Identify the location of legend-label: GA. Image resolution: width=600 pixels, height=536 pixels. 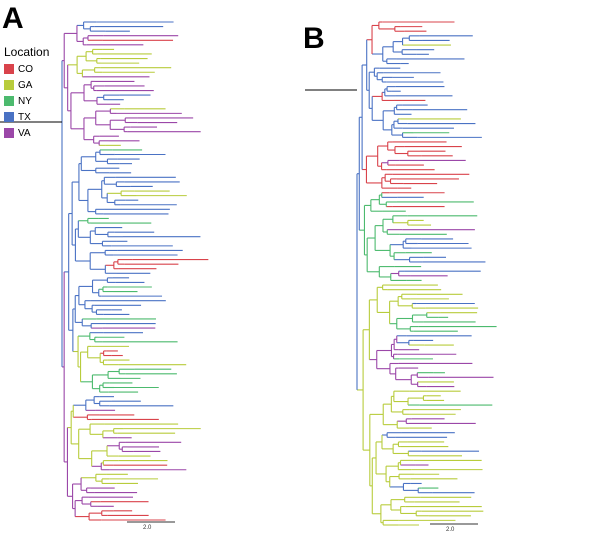
(25, 85).